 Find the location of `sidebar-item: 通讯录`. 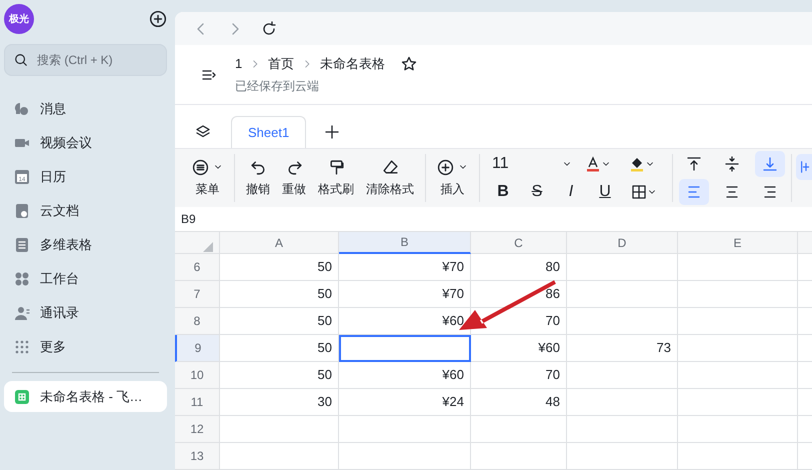

sidebar-item: 通讯录 is located at coordinates (85, 313).